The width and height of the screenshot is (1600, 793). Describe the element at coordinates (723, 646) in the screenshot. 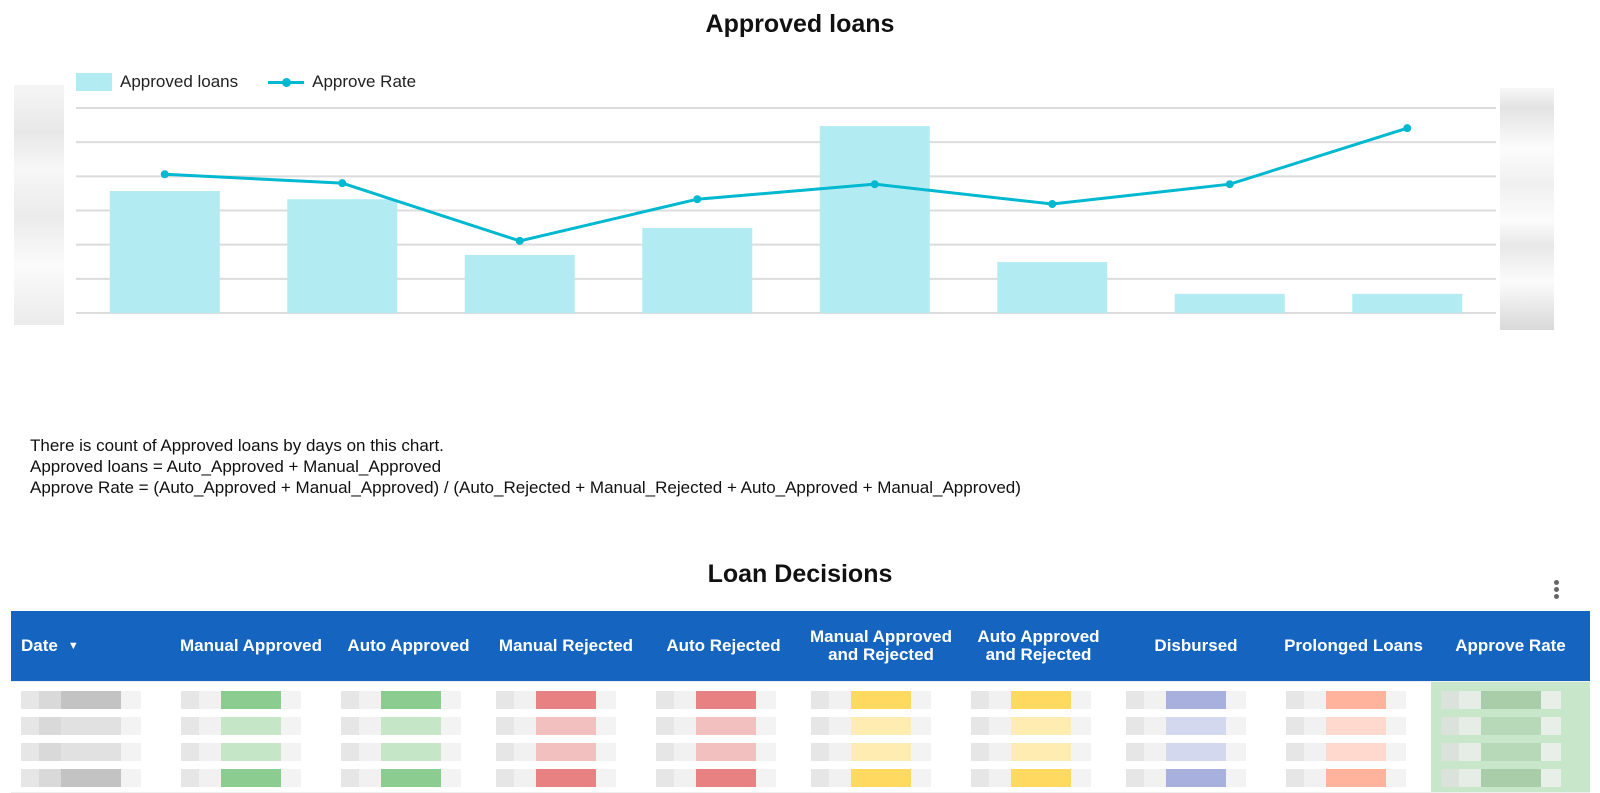

I see `column-header-auto-rejected: Auto Rejected` at that location.